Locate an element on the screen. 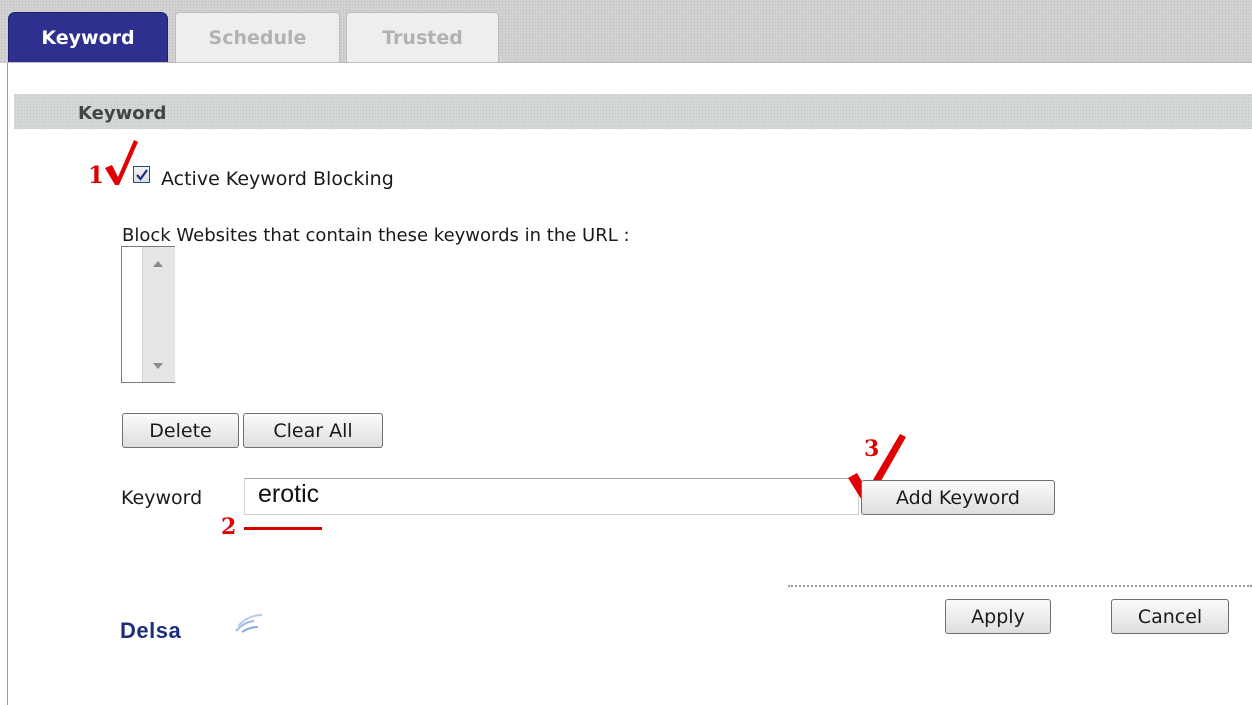  keyword-list is located at coordinates (148, 314).